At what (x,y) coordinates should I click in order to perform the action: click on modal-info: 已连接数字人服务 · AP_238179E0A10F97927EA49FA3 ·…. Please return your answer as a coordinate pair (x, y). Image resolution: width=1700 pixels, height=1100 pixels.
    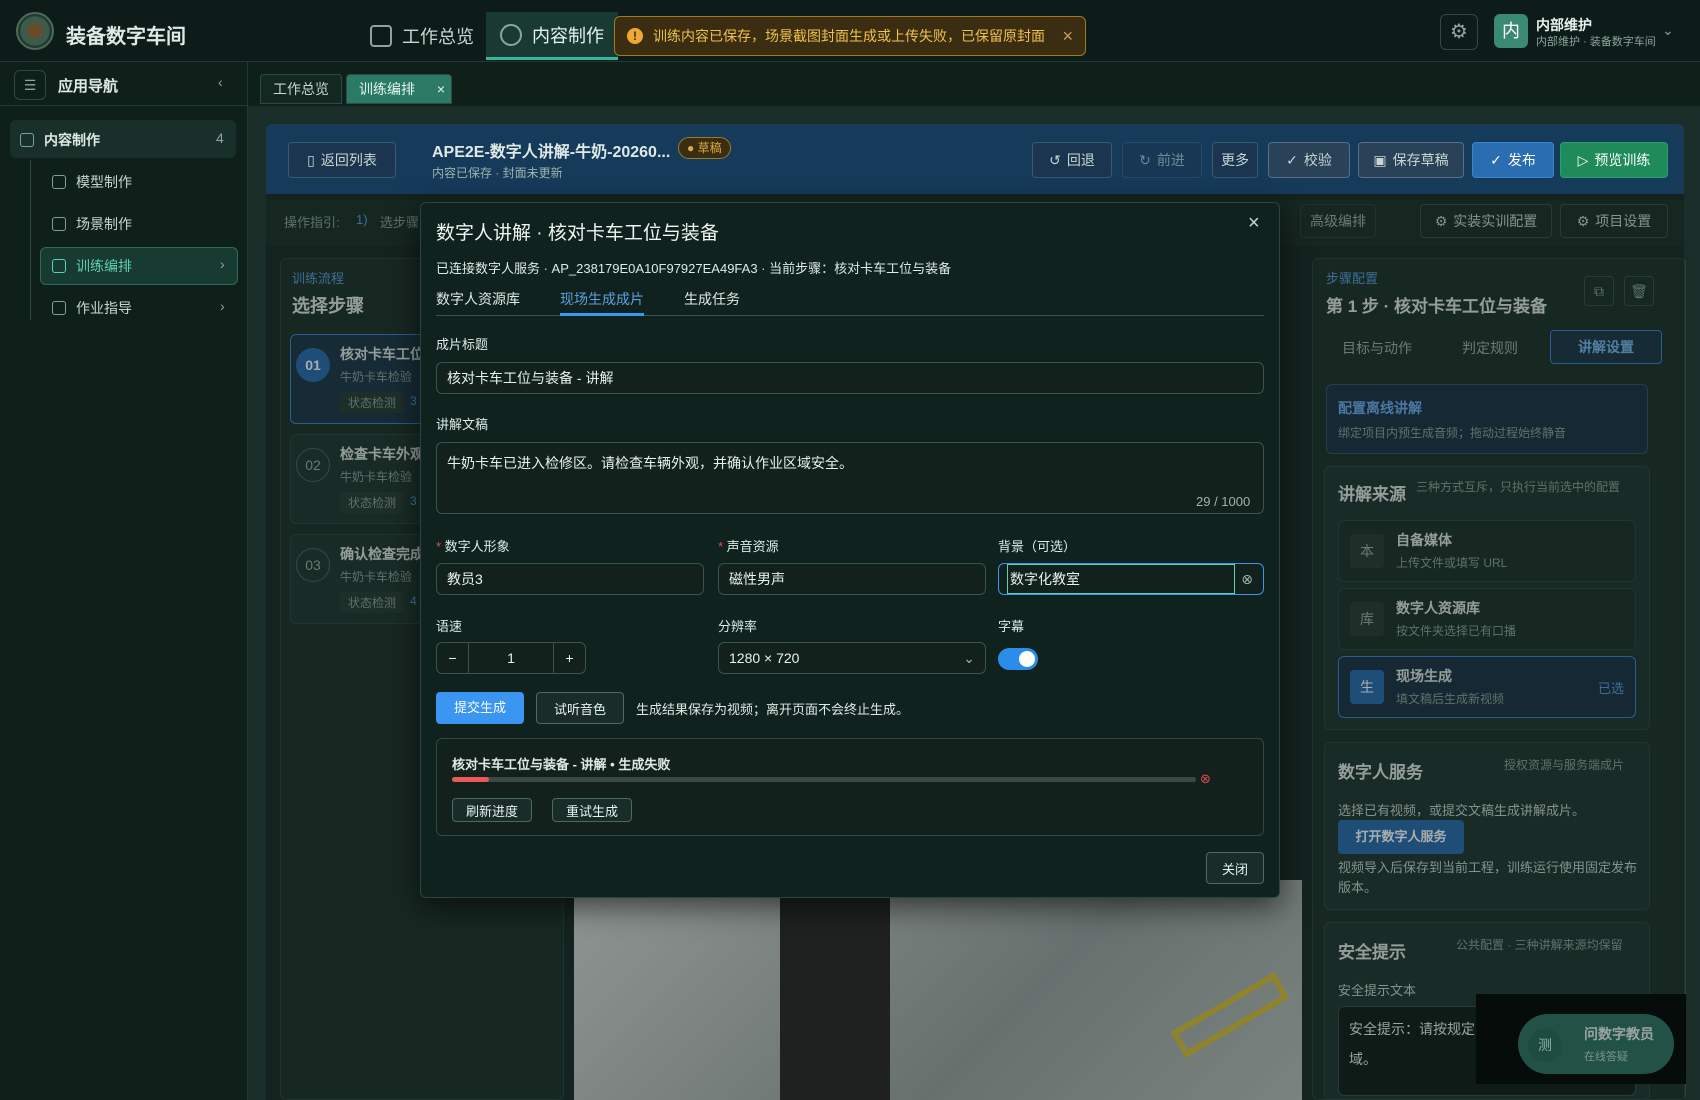
    Looking at the image, I should click on (694, 268).